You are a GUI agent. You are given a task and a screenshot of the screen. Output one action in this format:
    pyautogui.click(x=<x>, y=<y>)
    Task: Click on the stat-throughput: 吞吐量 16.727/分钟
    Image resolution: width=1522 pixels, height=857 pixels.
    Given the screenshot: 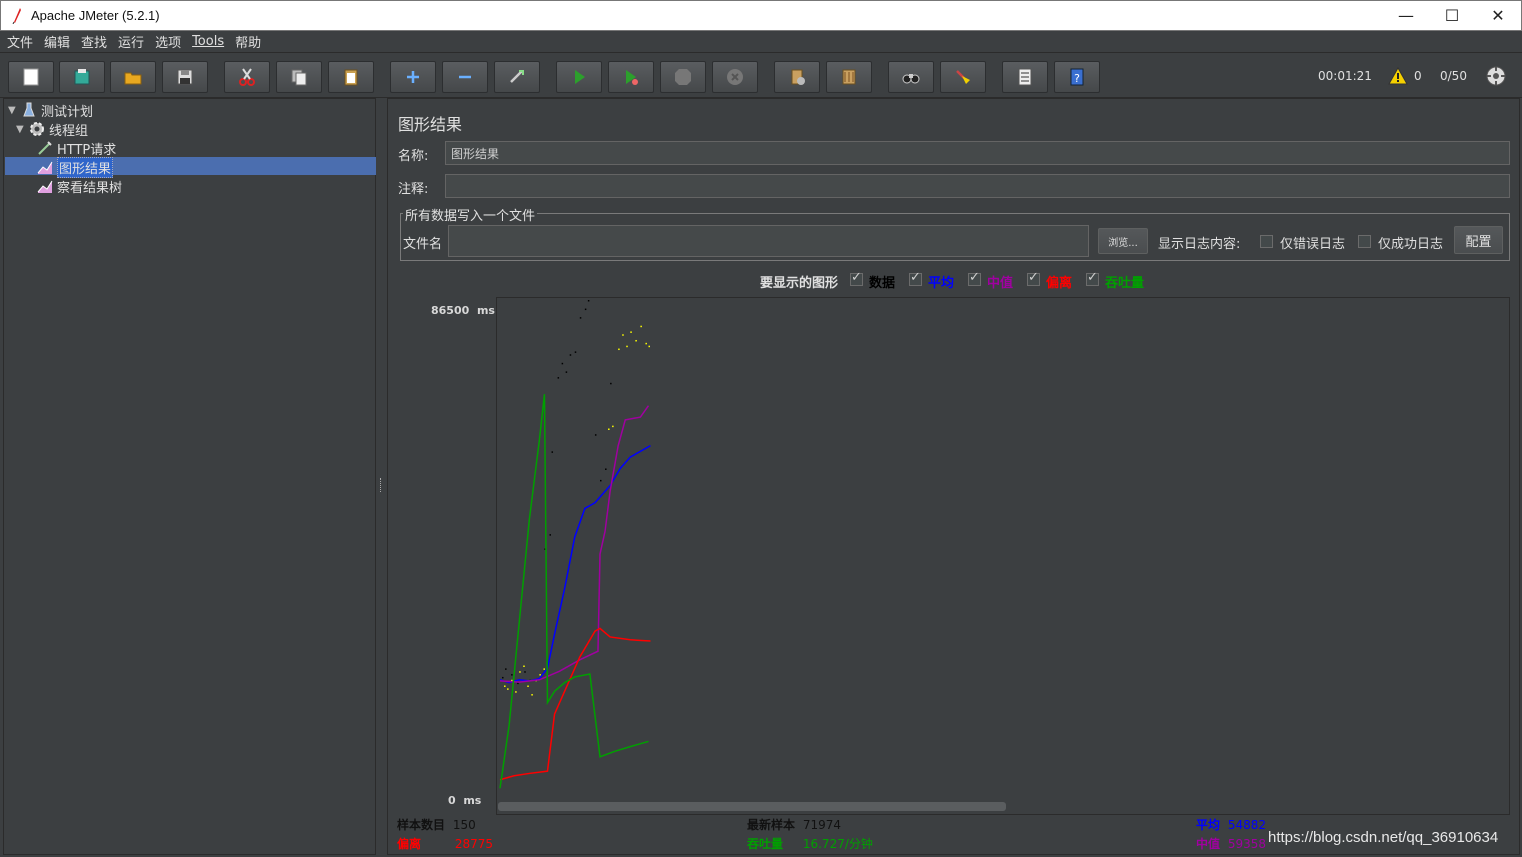 What is the action you would take?
    pyautogui.click(x=810, y=843)
    